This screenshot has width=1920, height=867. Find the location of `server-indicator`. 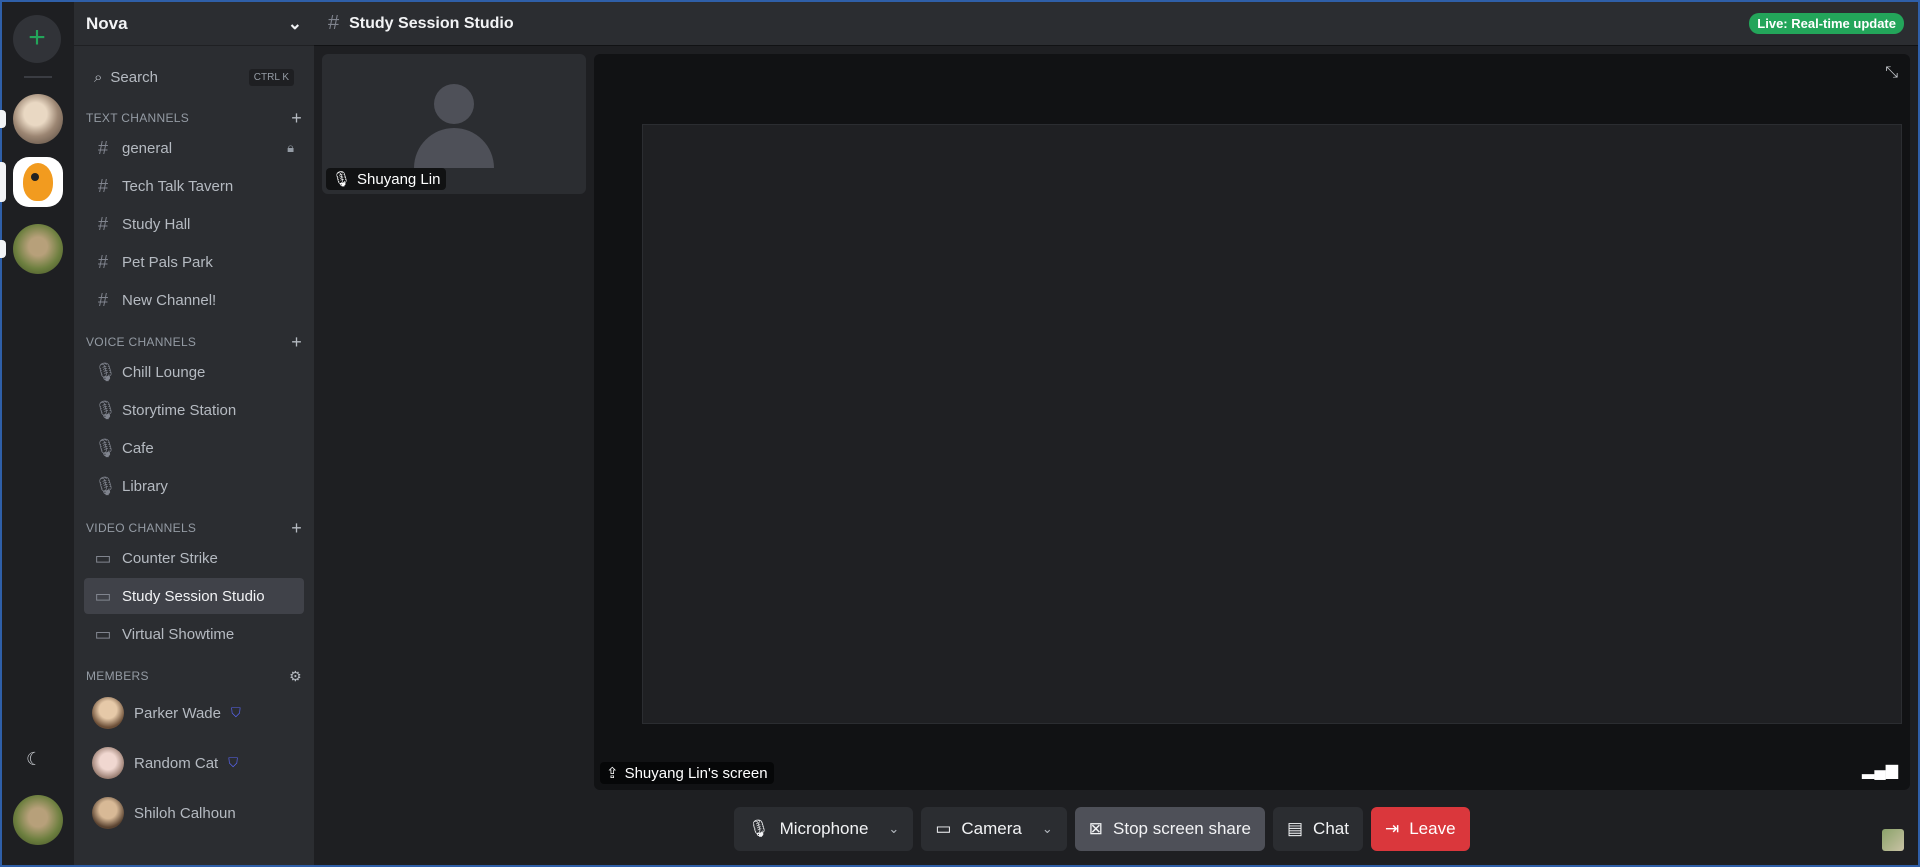

server-indicator is located at coordinates (3, 119).